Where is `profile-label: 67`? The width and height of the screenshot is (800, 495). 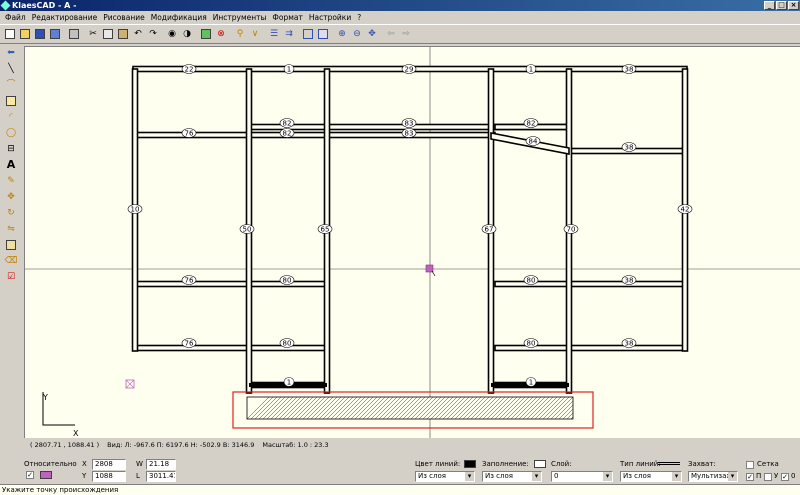 profile-label: 67 is located at coordinates (489, 230).